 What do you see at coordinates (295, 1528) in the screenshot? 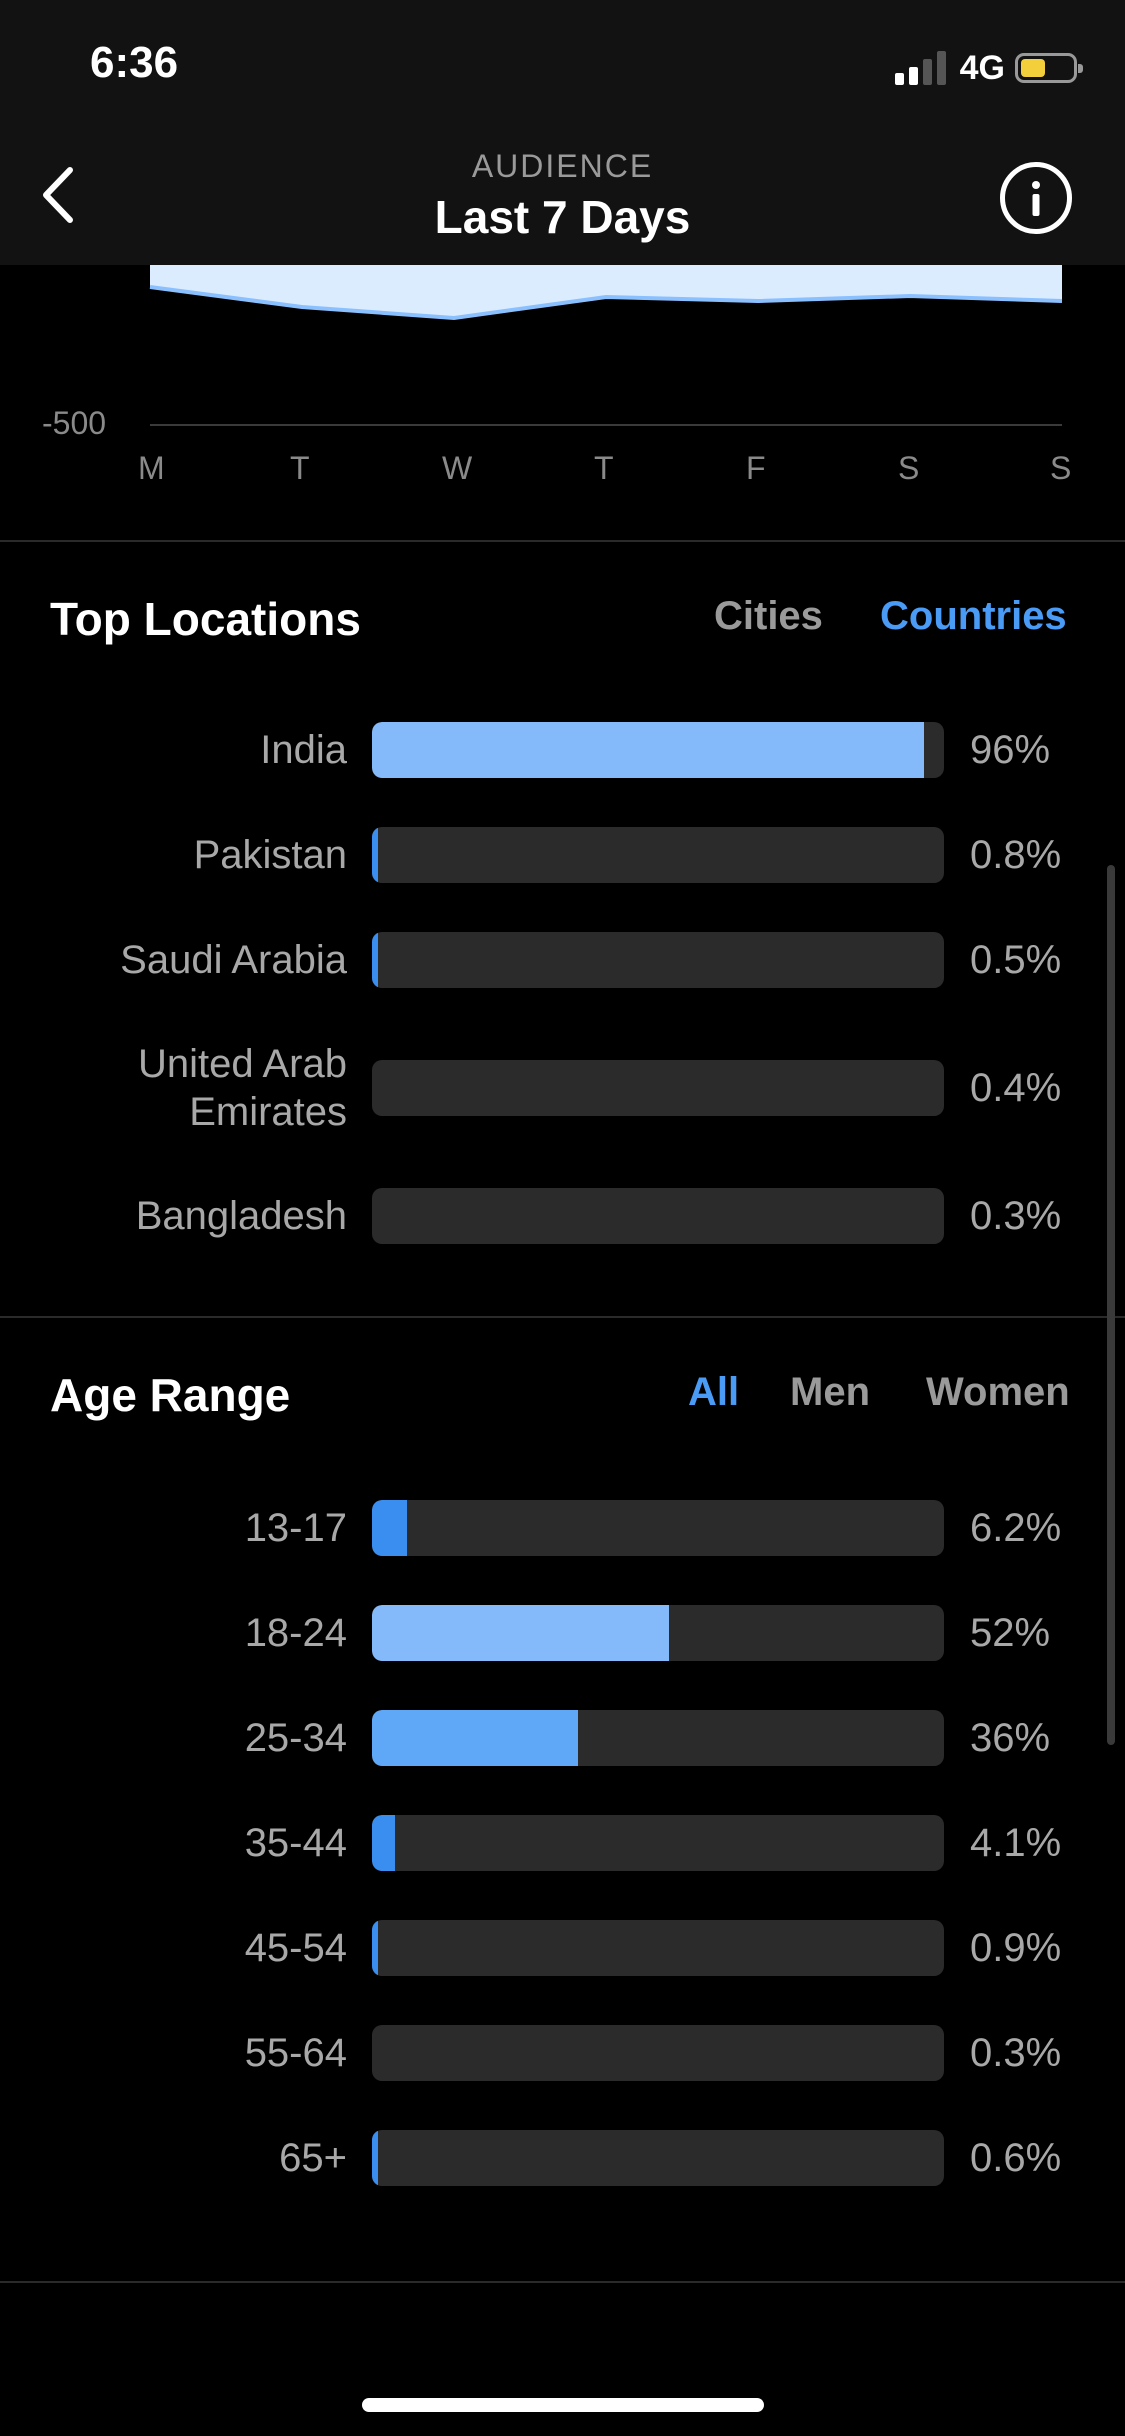
I see `age-label: 13-17` at bounding box center [295, 1528].